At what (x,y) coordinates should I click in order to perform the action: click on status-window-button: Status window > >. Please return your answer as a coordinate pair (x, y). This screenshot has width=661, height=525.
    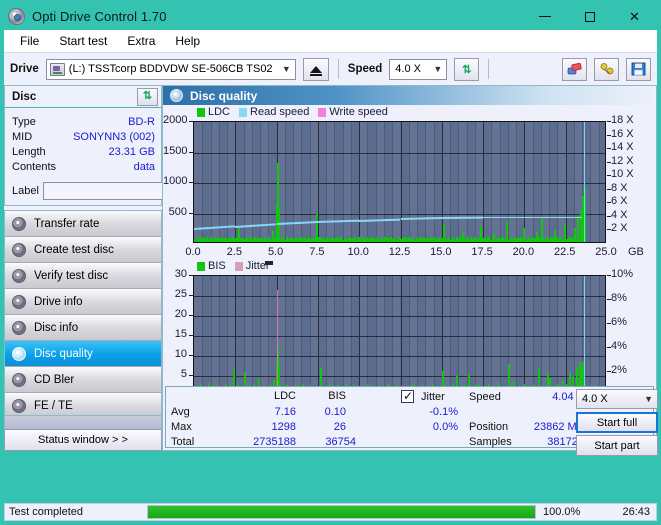
    Looking at the image, I should click on (83, 440).